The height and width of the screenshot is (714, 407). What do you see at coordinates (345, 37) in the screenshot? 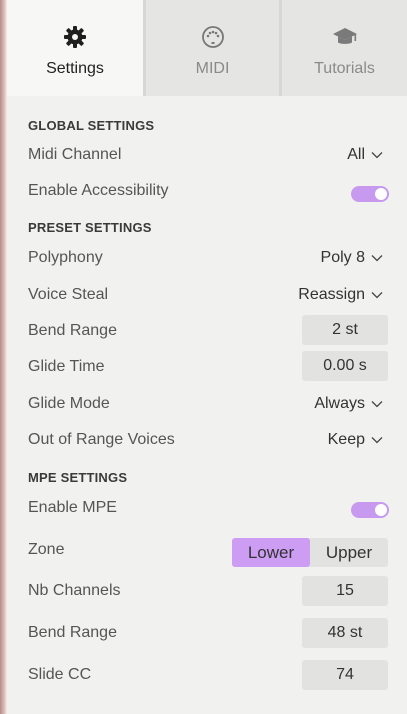
I see `graduation-cap-icon` at bounding box center [345, 37].